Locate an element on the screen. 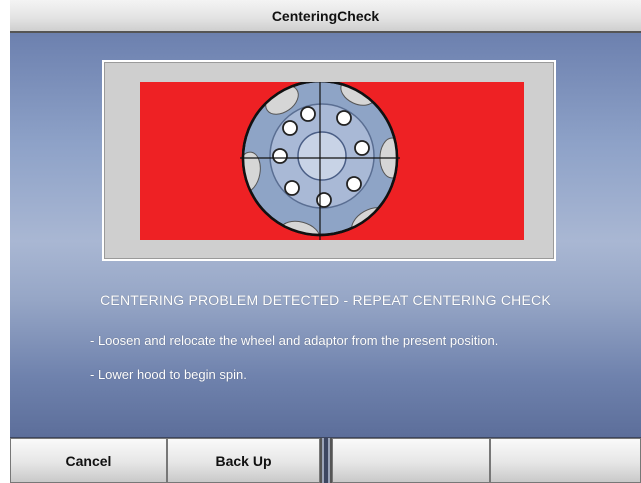 This screenshot has width=641, height=483. wheel-icon is located at coordinates (320, 161).